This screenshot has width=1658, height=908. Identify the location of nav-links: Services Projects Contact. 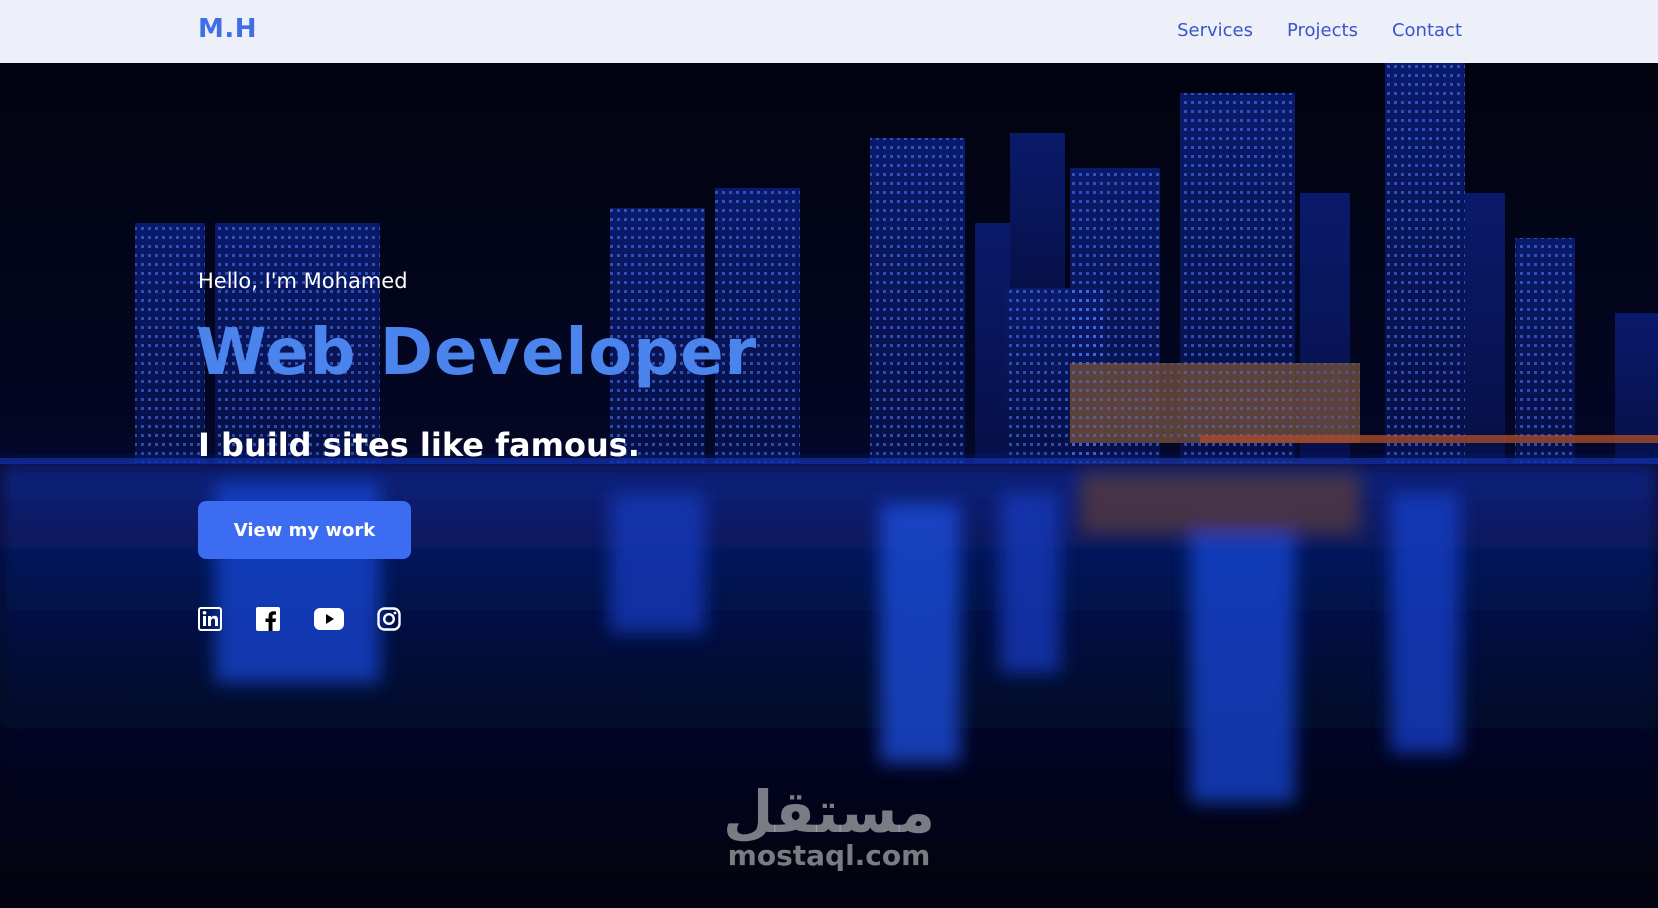
(1302, 30).